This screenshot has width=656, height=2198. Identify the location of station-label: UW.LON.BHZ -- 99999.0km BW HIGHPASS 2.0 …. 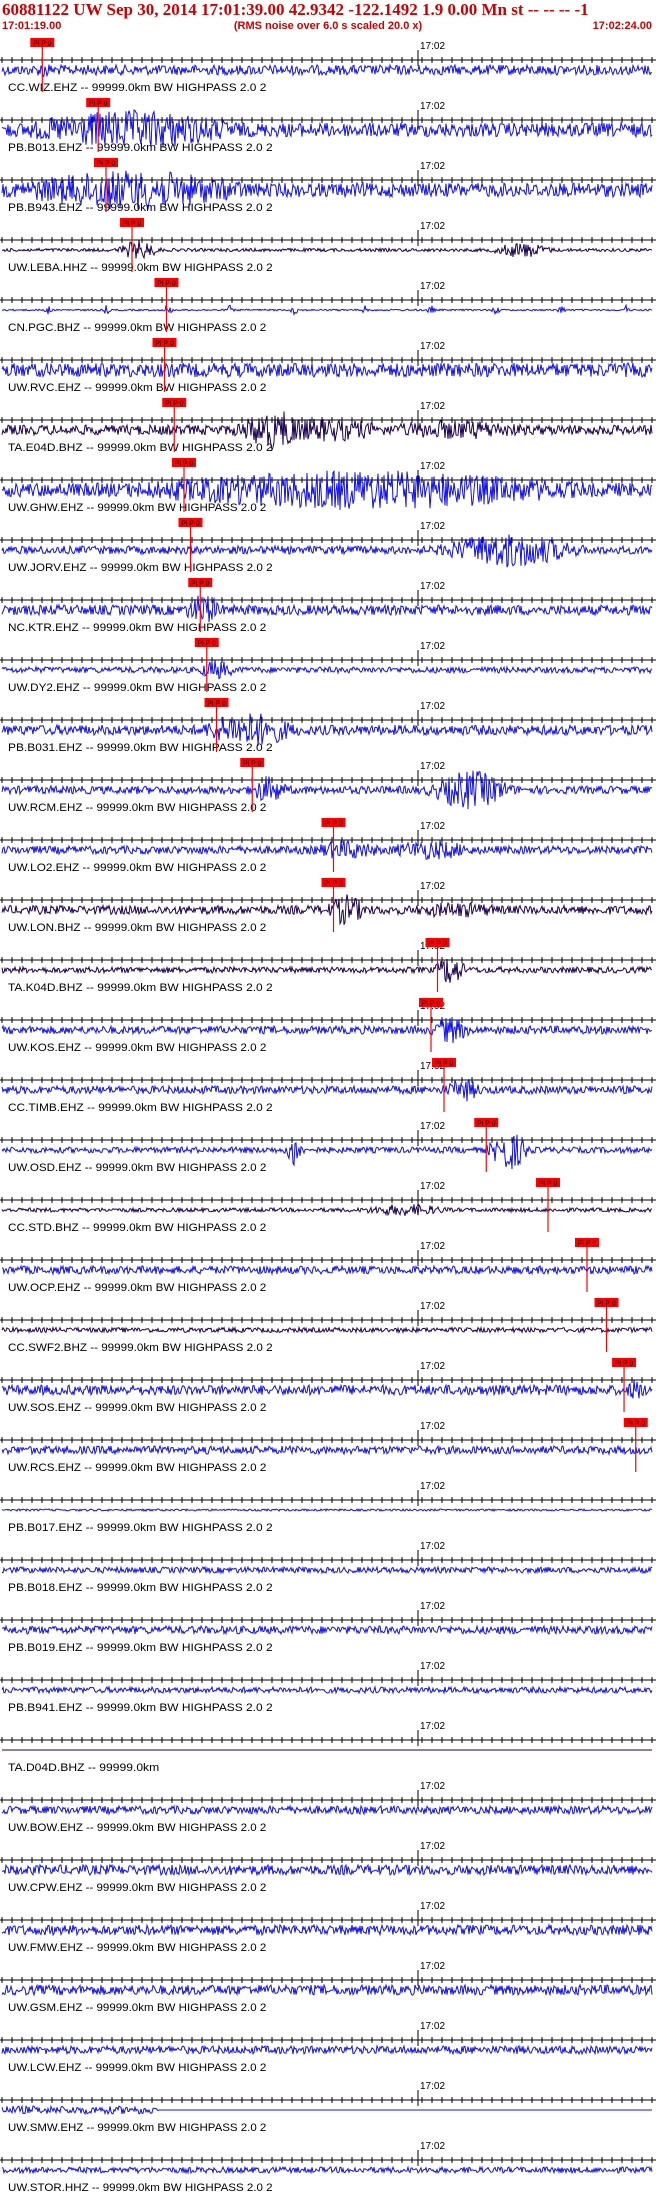
(137, 928).